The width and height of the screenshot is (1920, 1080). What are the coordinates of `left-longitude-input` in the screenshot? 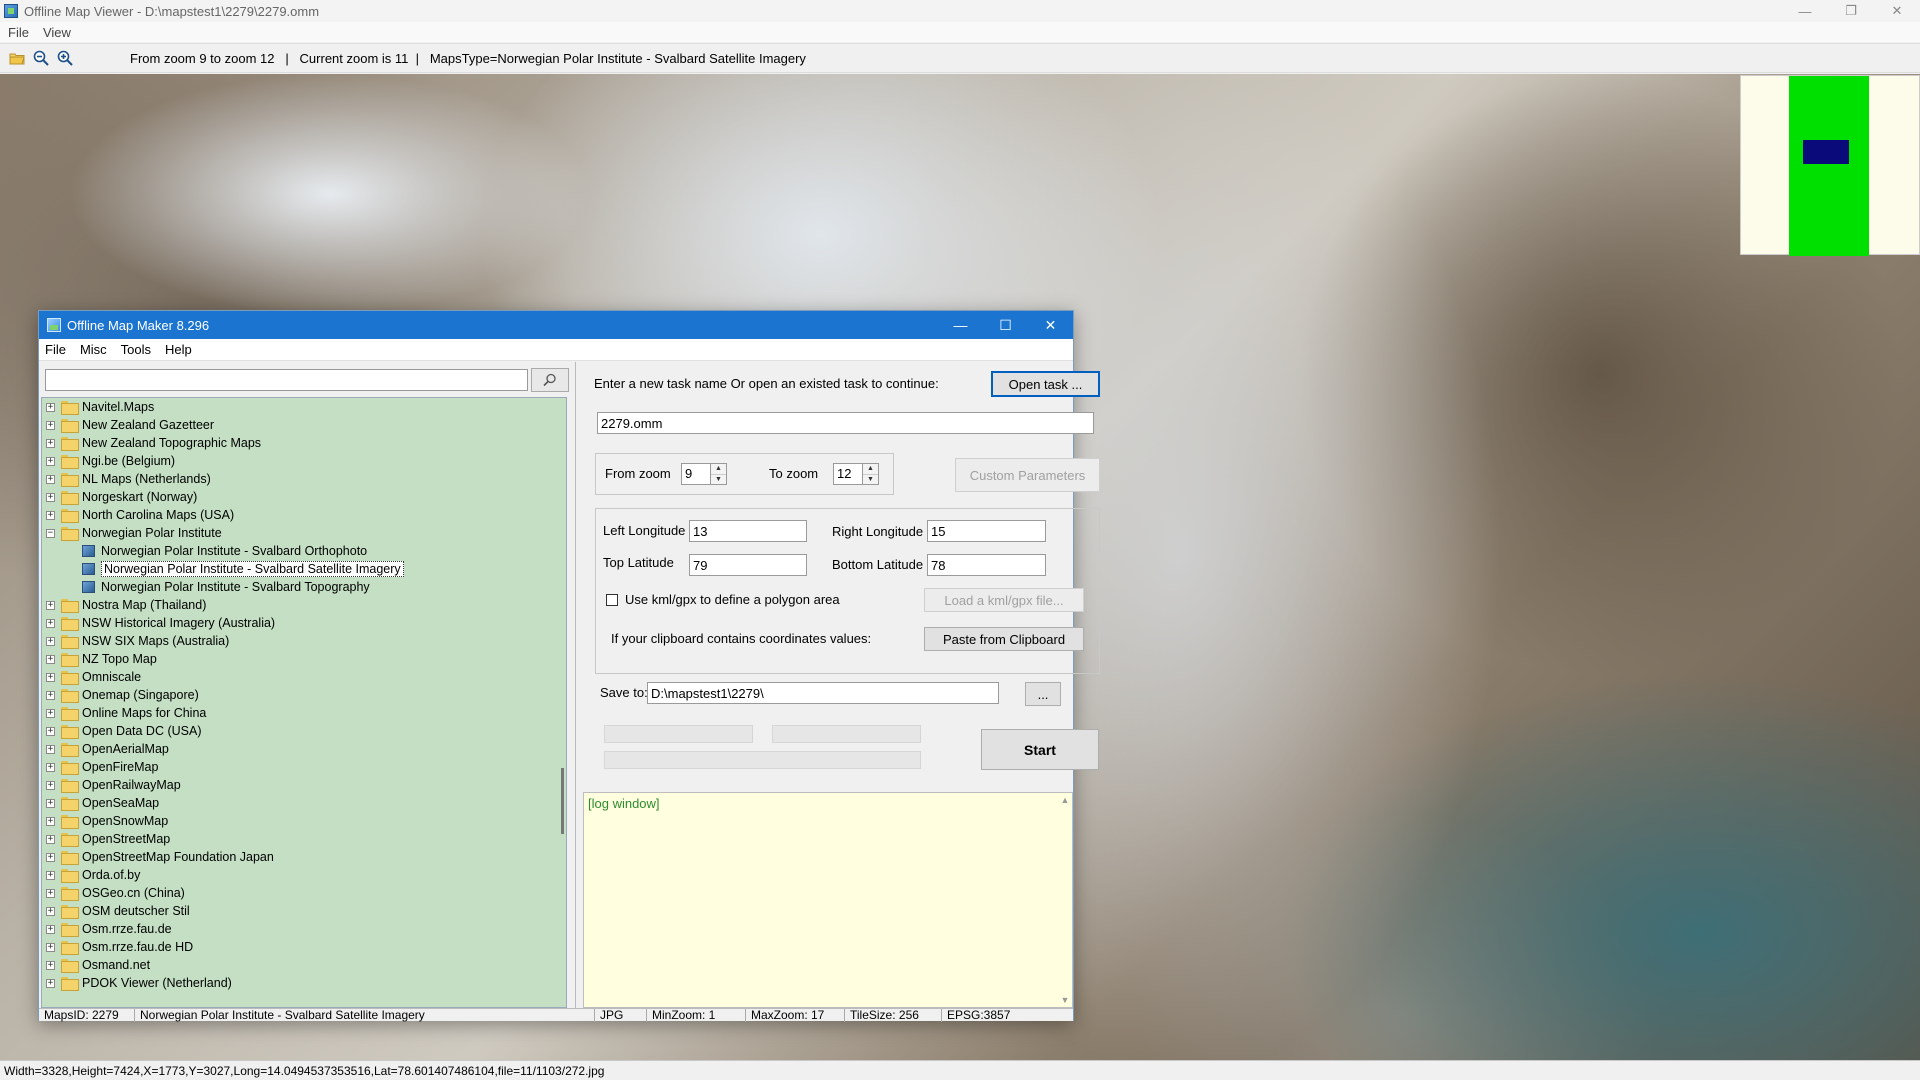 It's located at (748, 531).